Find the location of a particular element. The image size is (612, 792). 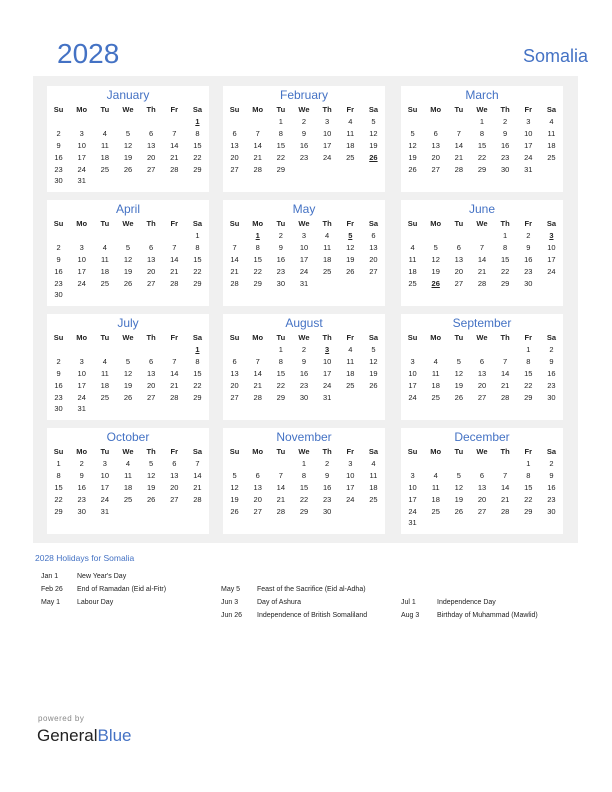

month-title: June is located at coordinates (482, 209).